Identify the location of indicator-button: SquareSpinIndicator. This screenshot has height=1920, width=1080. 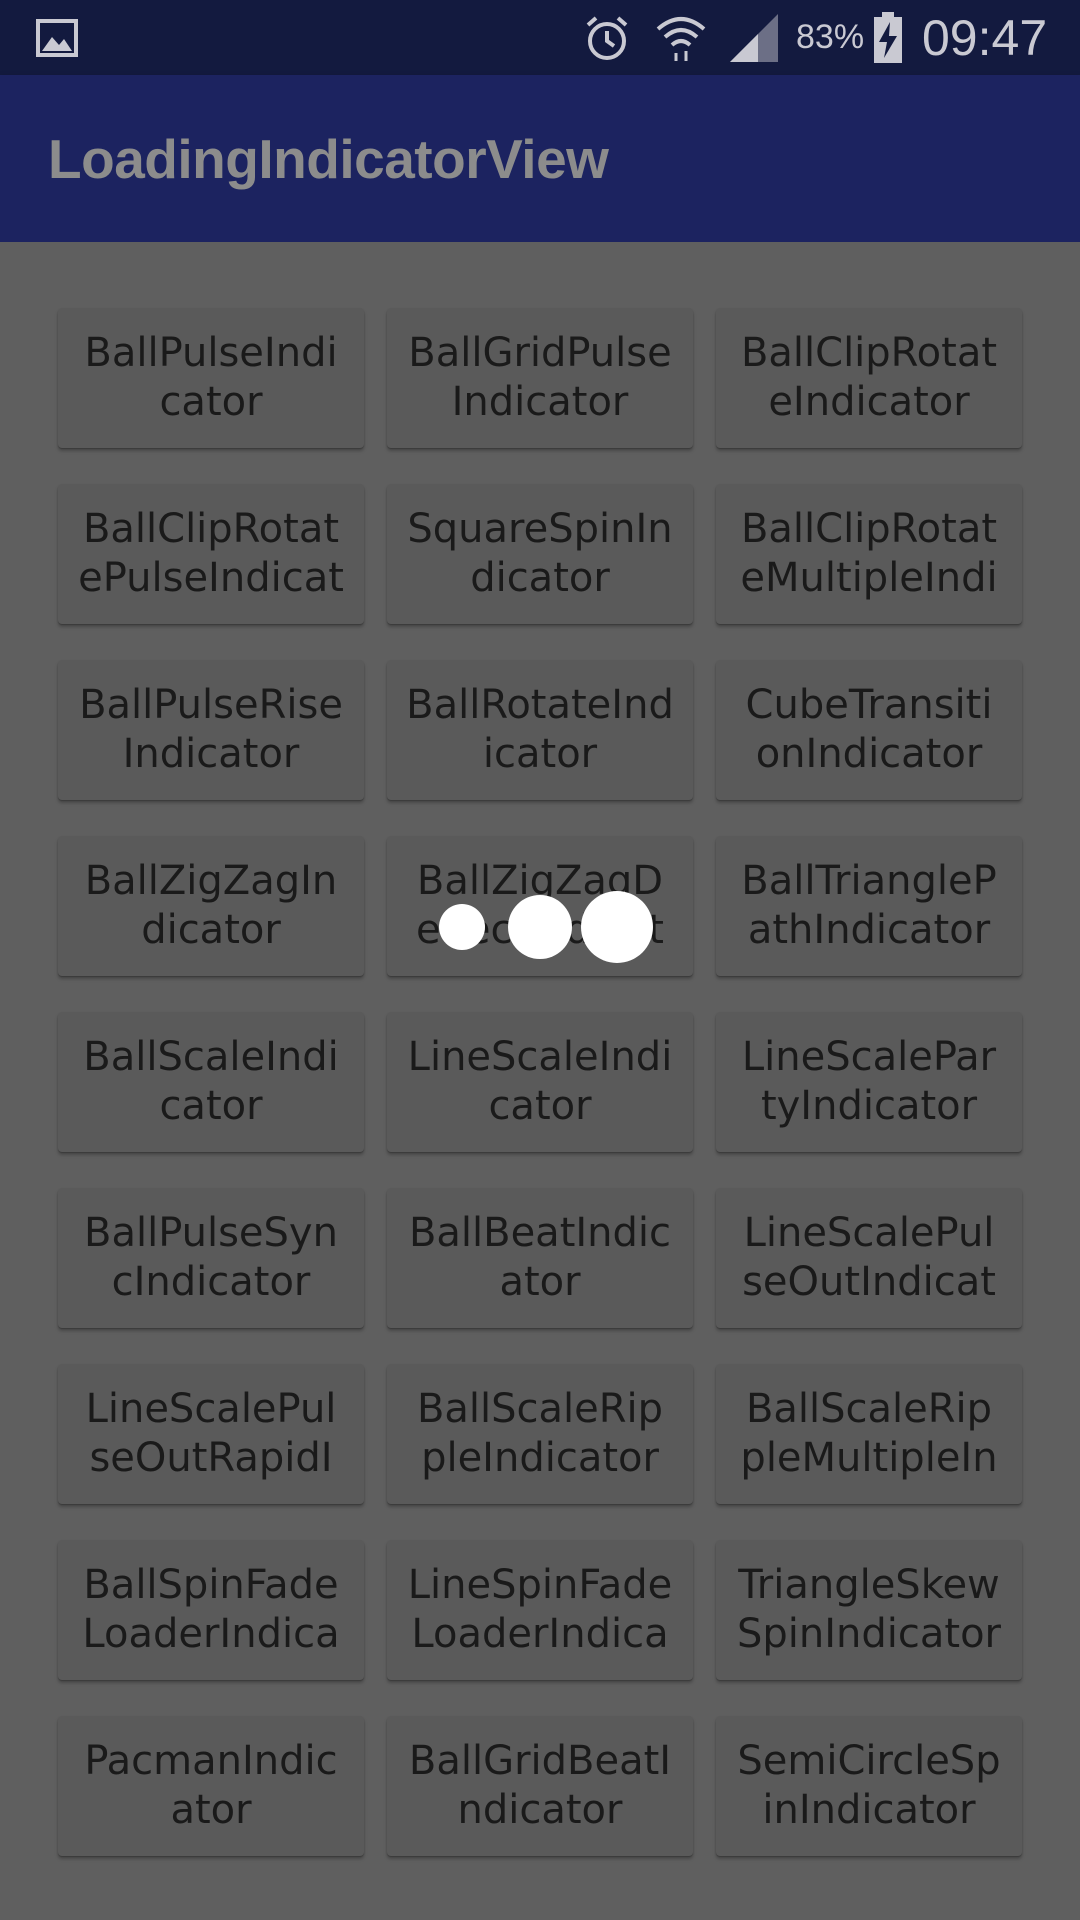
(540, 554).